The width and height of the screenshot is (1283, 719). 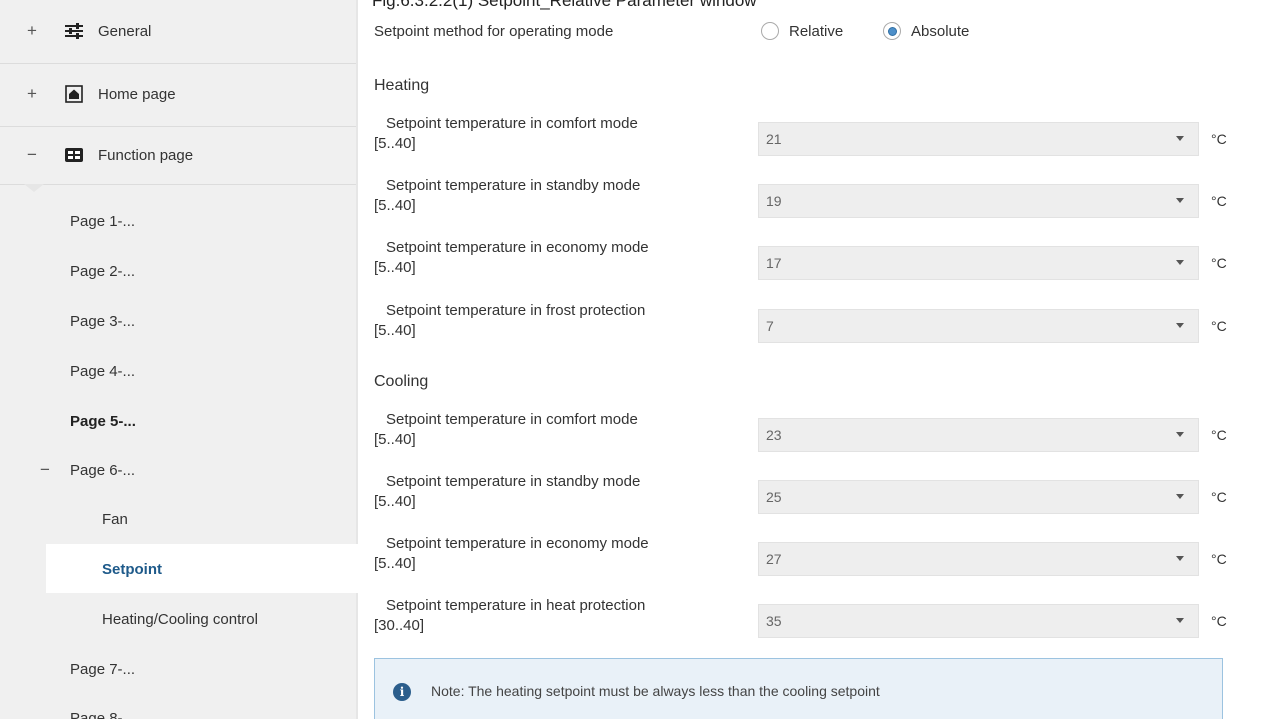 What do you see at coordinates (774, 435) in the screenshot?
I see `select-value: 23` at bounding box center [774, 435].